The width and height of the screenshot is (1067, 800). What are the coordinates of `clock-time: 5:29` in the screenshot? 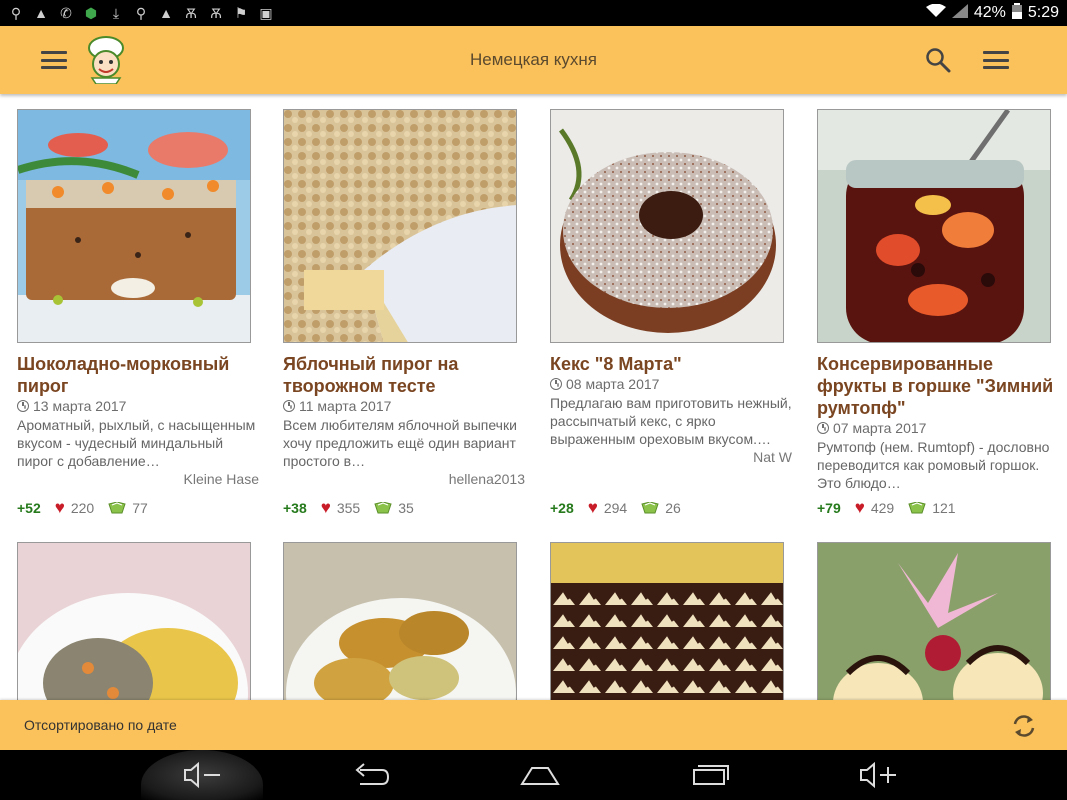 It's located at (1043, 12).